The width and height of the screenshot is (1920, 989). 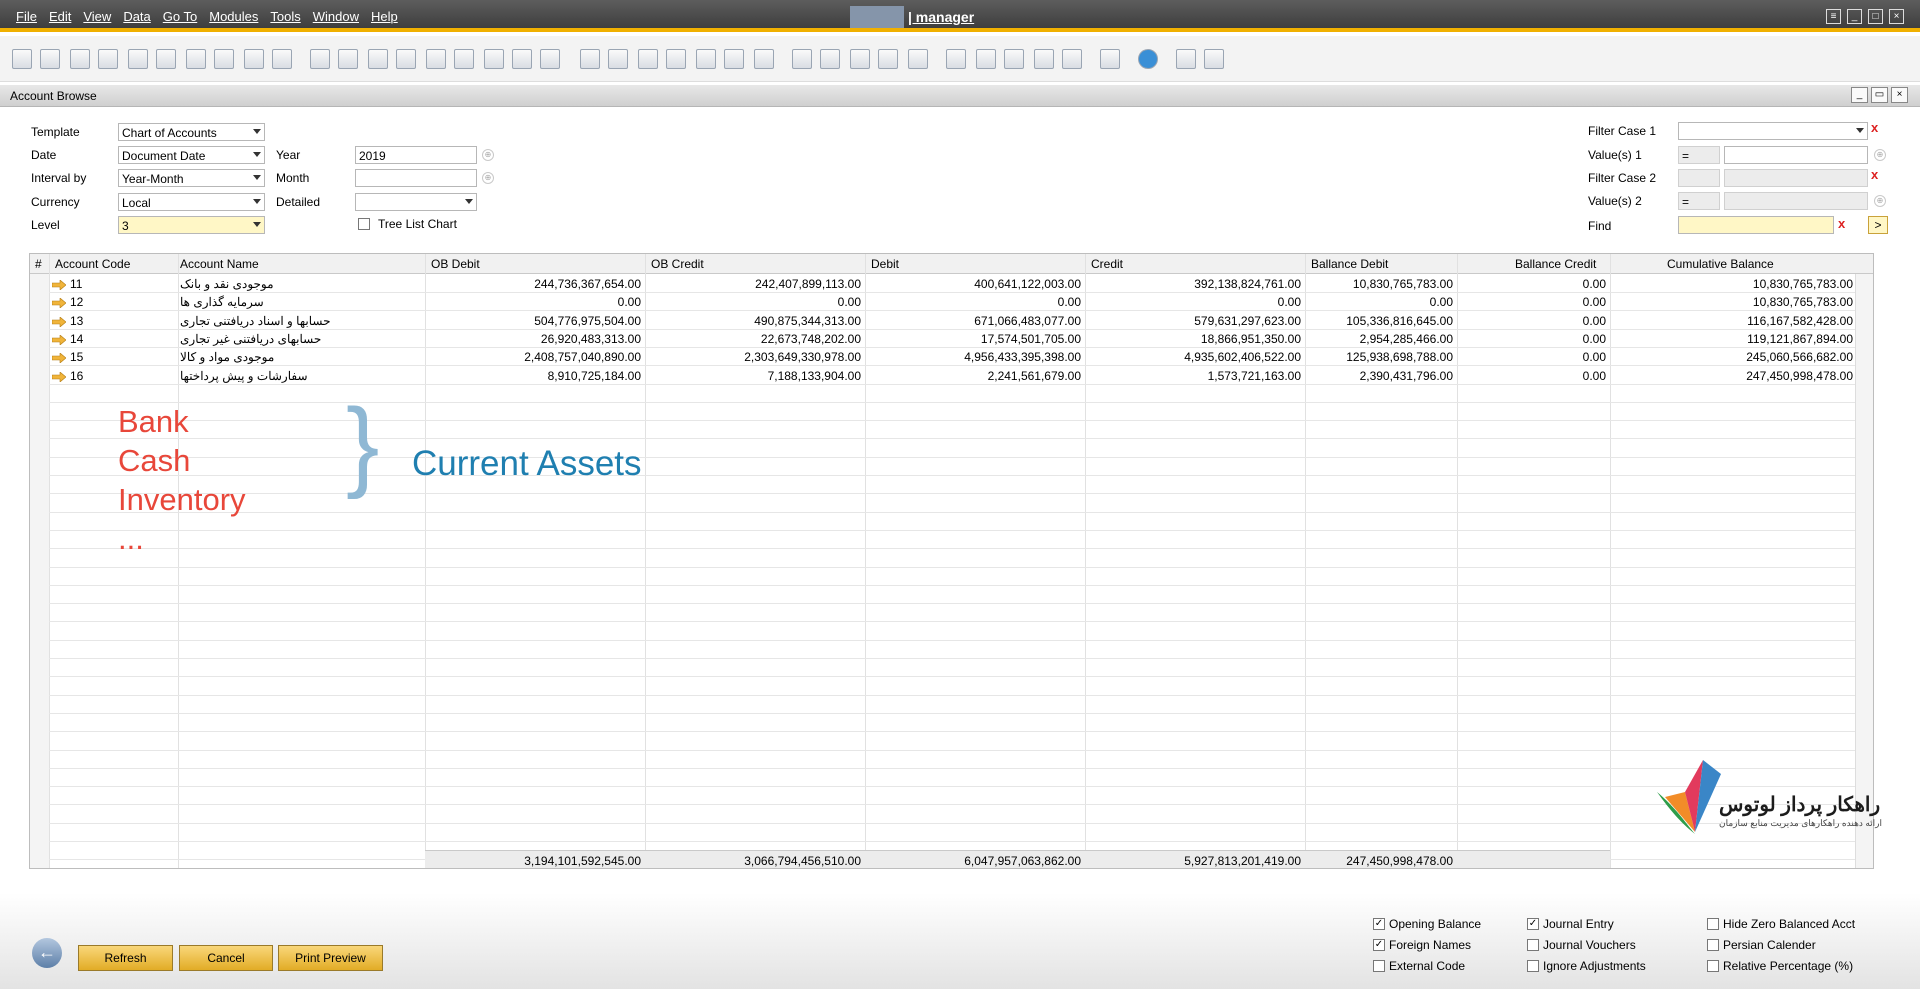 I want to click on edit-icon, so click(x=802, y=59).